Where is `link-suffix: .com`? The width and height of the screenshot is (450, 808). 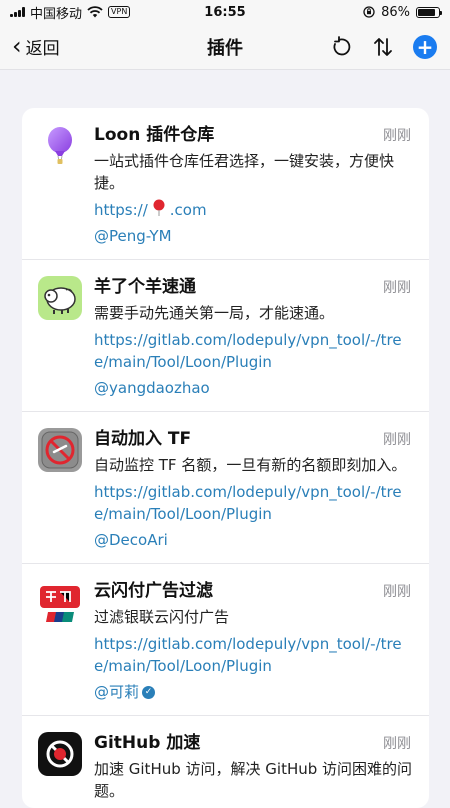 link-suffix: .com is located at coordinates (188, 210).